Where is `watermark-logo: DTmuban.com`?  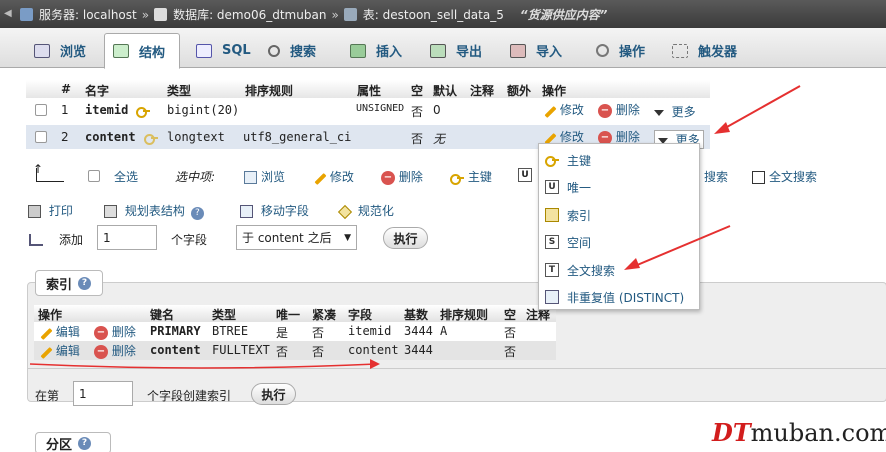
watermark-logo: DTmuban.com is located at coordinates (799, 432).